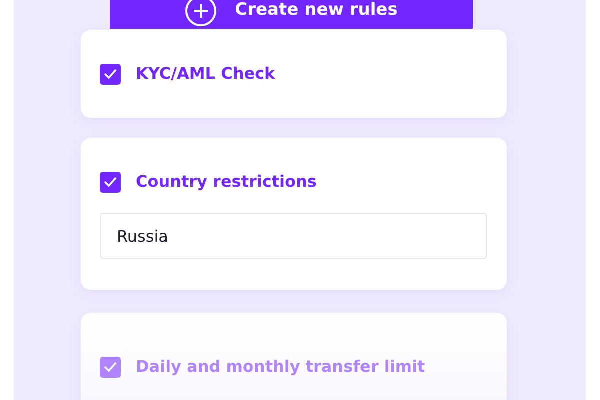  Describe the element at coordinates (226, 182) in the screenshot. I see `rule-label: Country restrictions` at that location.